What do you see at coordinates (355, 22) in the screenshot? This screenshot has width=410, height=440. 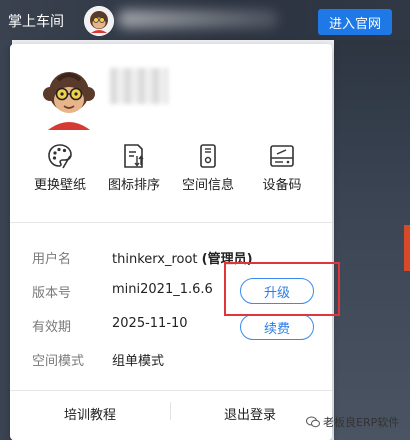 I see `enter-website-button: 进入官网` at bounding box center [355, 22].